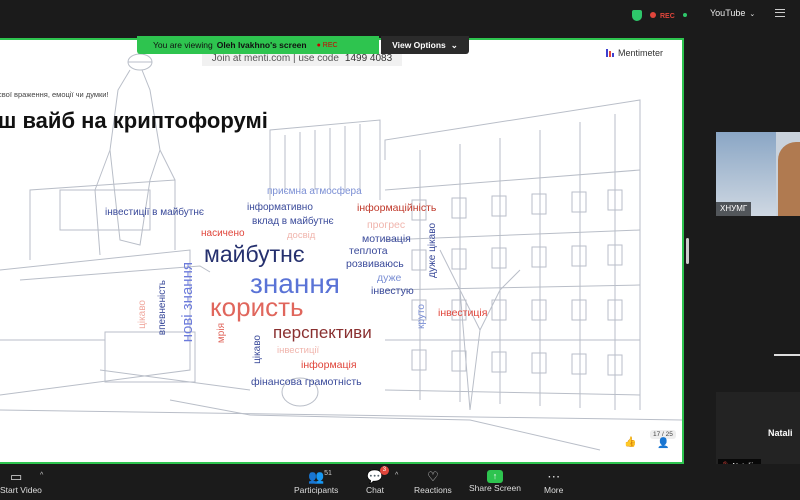 This screenshot has height=500, width=800. I want to click on cloud-word: приємна атмосфера, so click(314, 191).